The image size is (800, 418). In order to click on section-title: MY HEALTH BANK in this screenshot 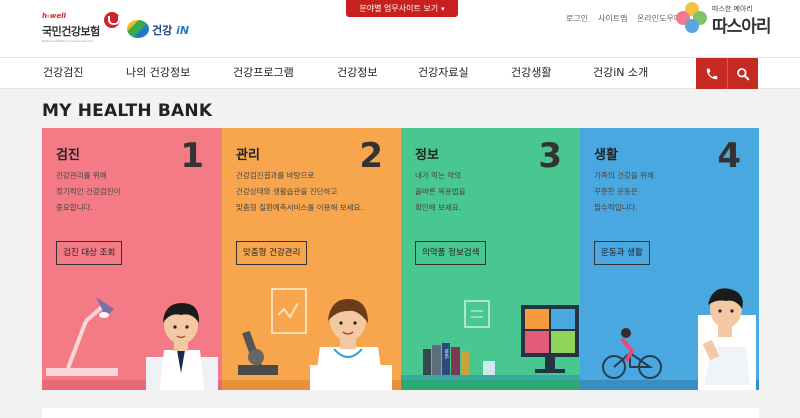, I will do `click(127, 111)`.